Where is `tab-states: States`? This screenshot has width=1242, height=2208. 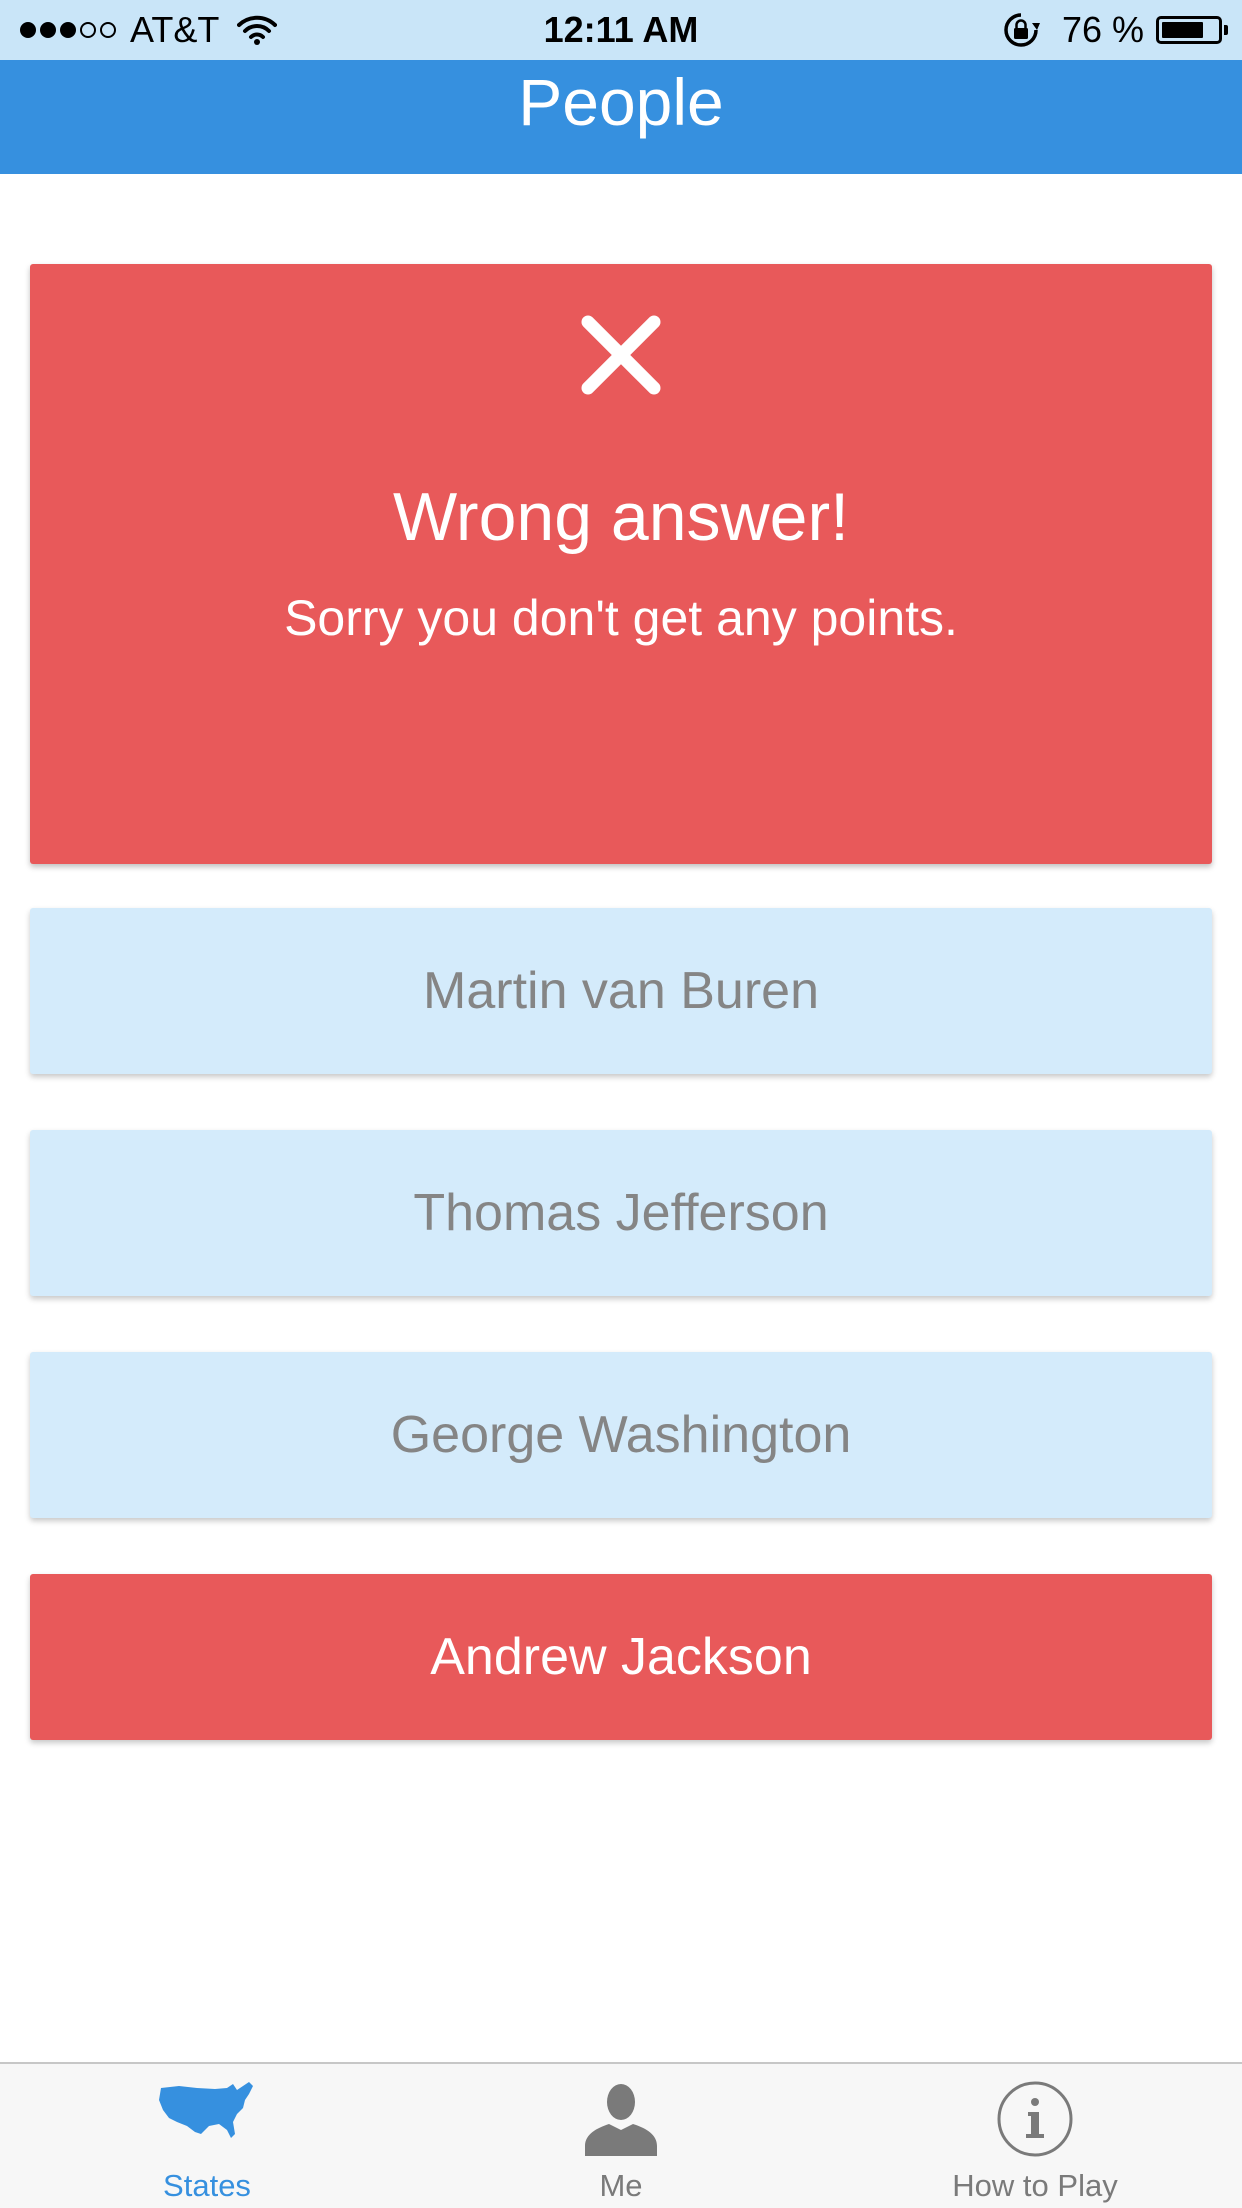
tab-states: States is located at coordinates (207, 2136).